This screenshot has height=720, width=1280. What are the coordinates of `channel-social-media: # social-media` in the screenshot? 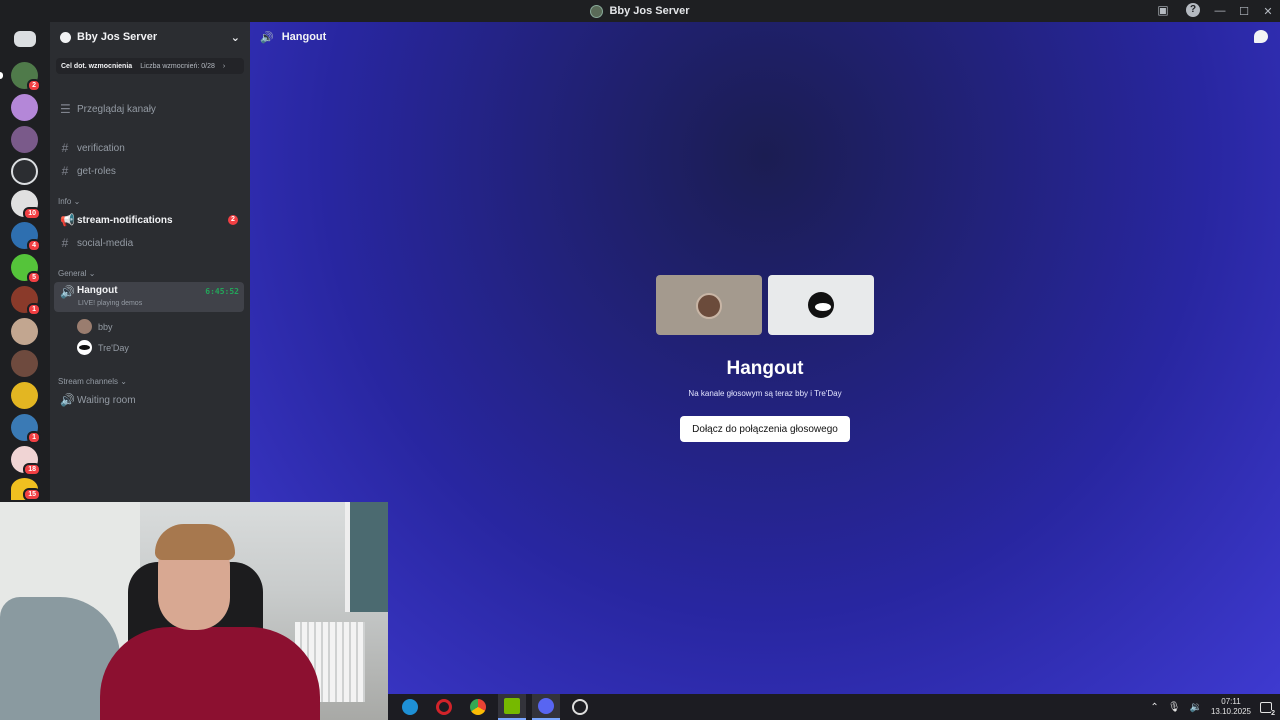 It's located at (149, 243).